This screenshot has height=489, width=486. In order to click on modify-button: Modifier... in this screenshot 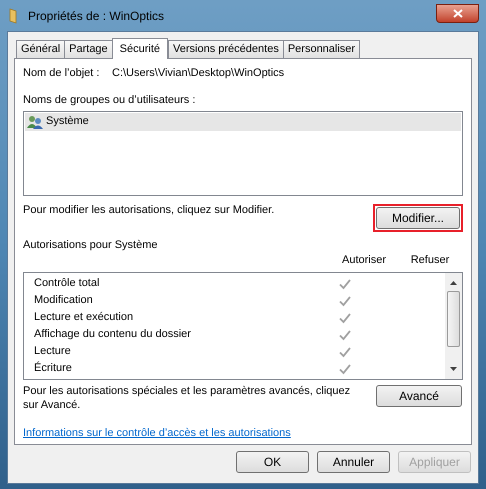, I will do `click(418, 217)`.